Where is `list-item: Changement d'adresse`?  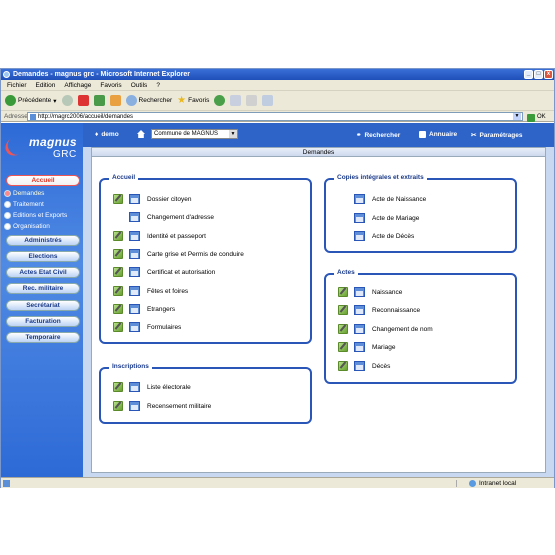
list-item: Changement d'adresse is located at coordinates (163, 217).